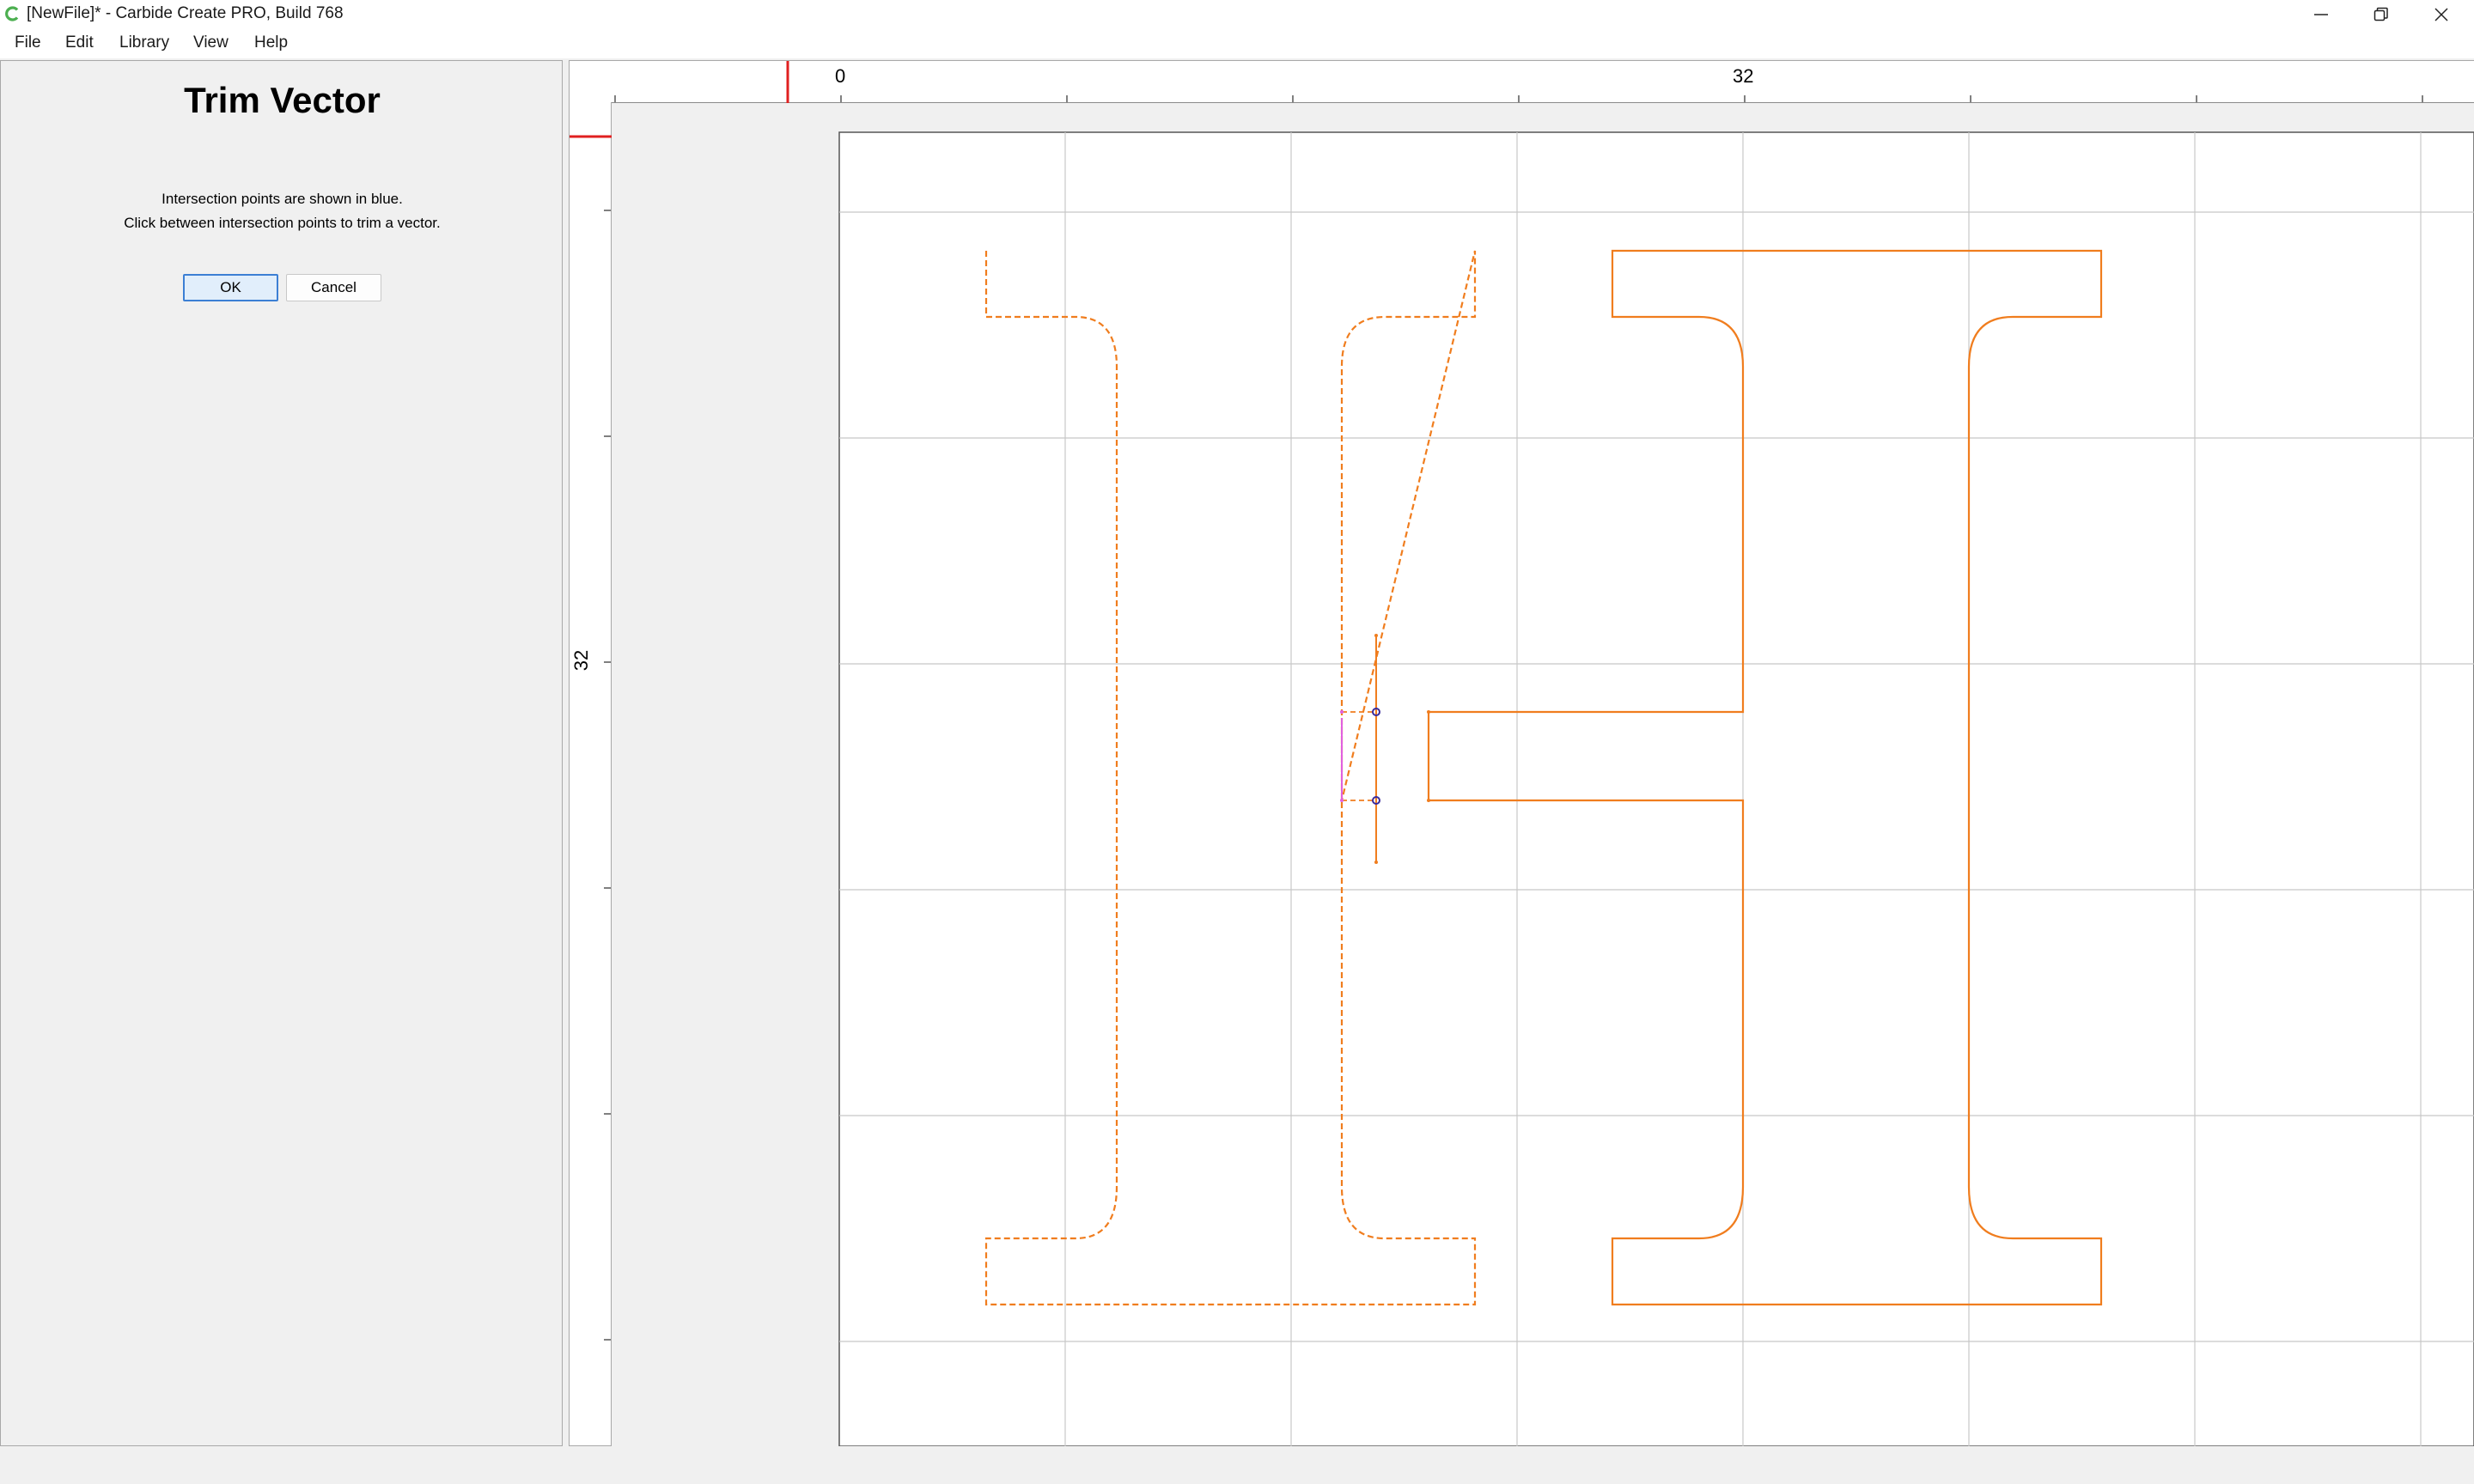  What do you see at coordinates (230, 287) in the screenshot?
I see `ok-button: OK` at bounding box center [230, 287].